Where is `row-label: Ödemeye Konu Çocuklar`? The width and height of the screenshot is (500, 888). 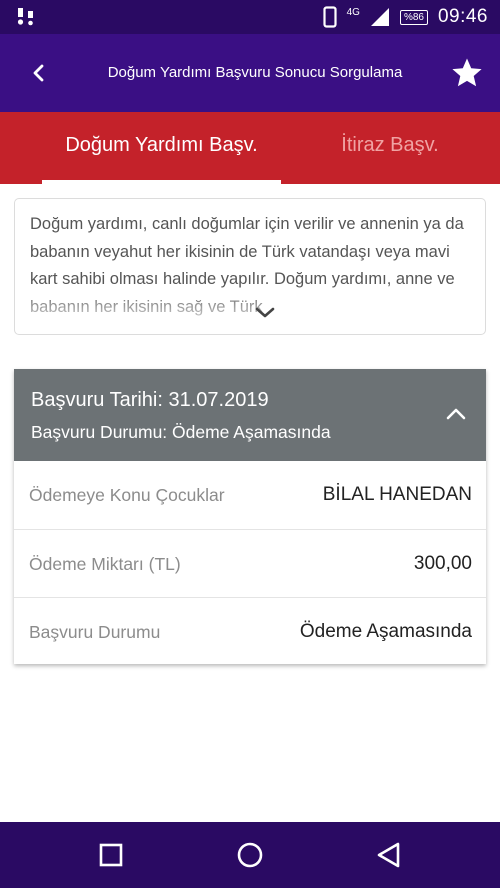
row-label: Ödemeye Konu Çocuklar is located at coordinates (127, 495).